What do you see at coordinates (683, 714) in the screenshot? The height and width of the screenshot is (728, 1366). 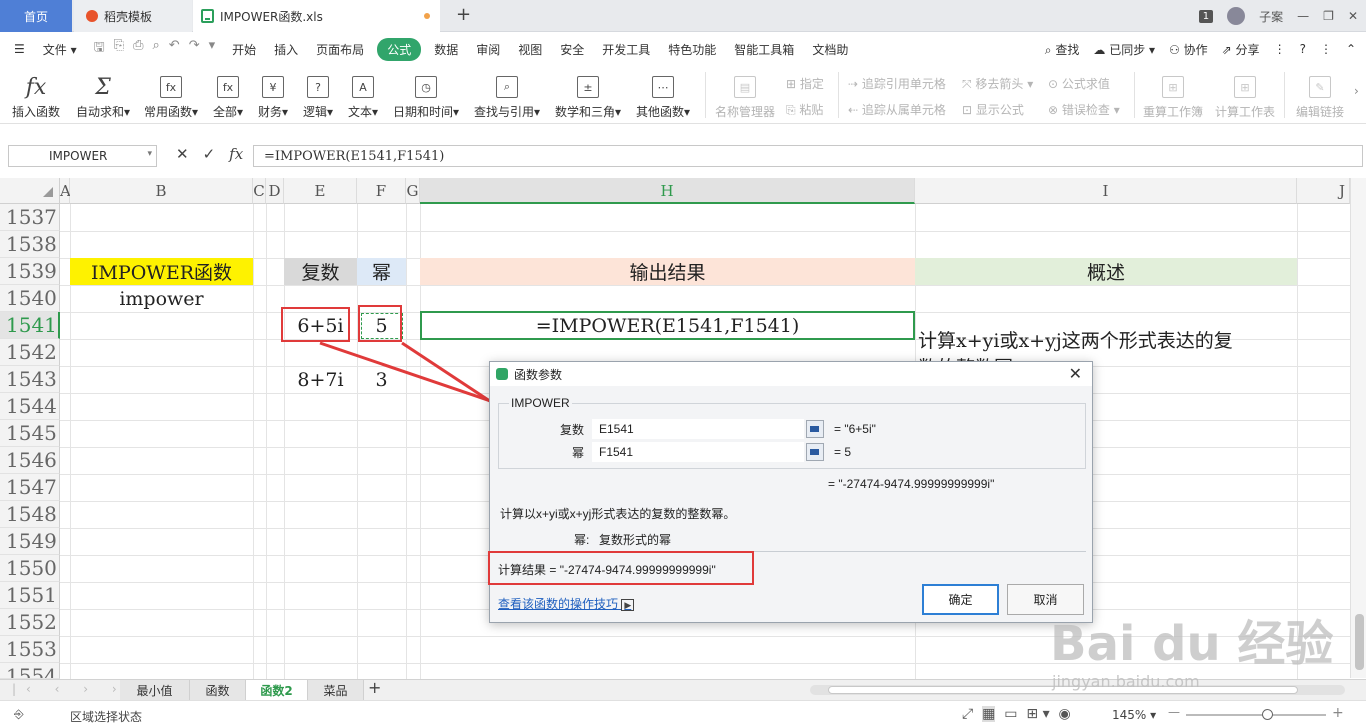 I see `status-bar: ⎆ 区域选择状态 ⤢ ▦ ▭ ⊞ ▾ ◉ 145% ▾ — +` at bounding box center [683, 714].